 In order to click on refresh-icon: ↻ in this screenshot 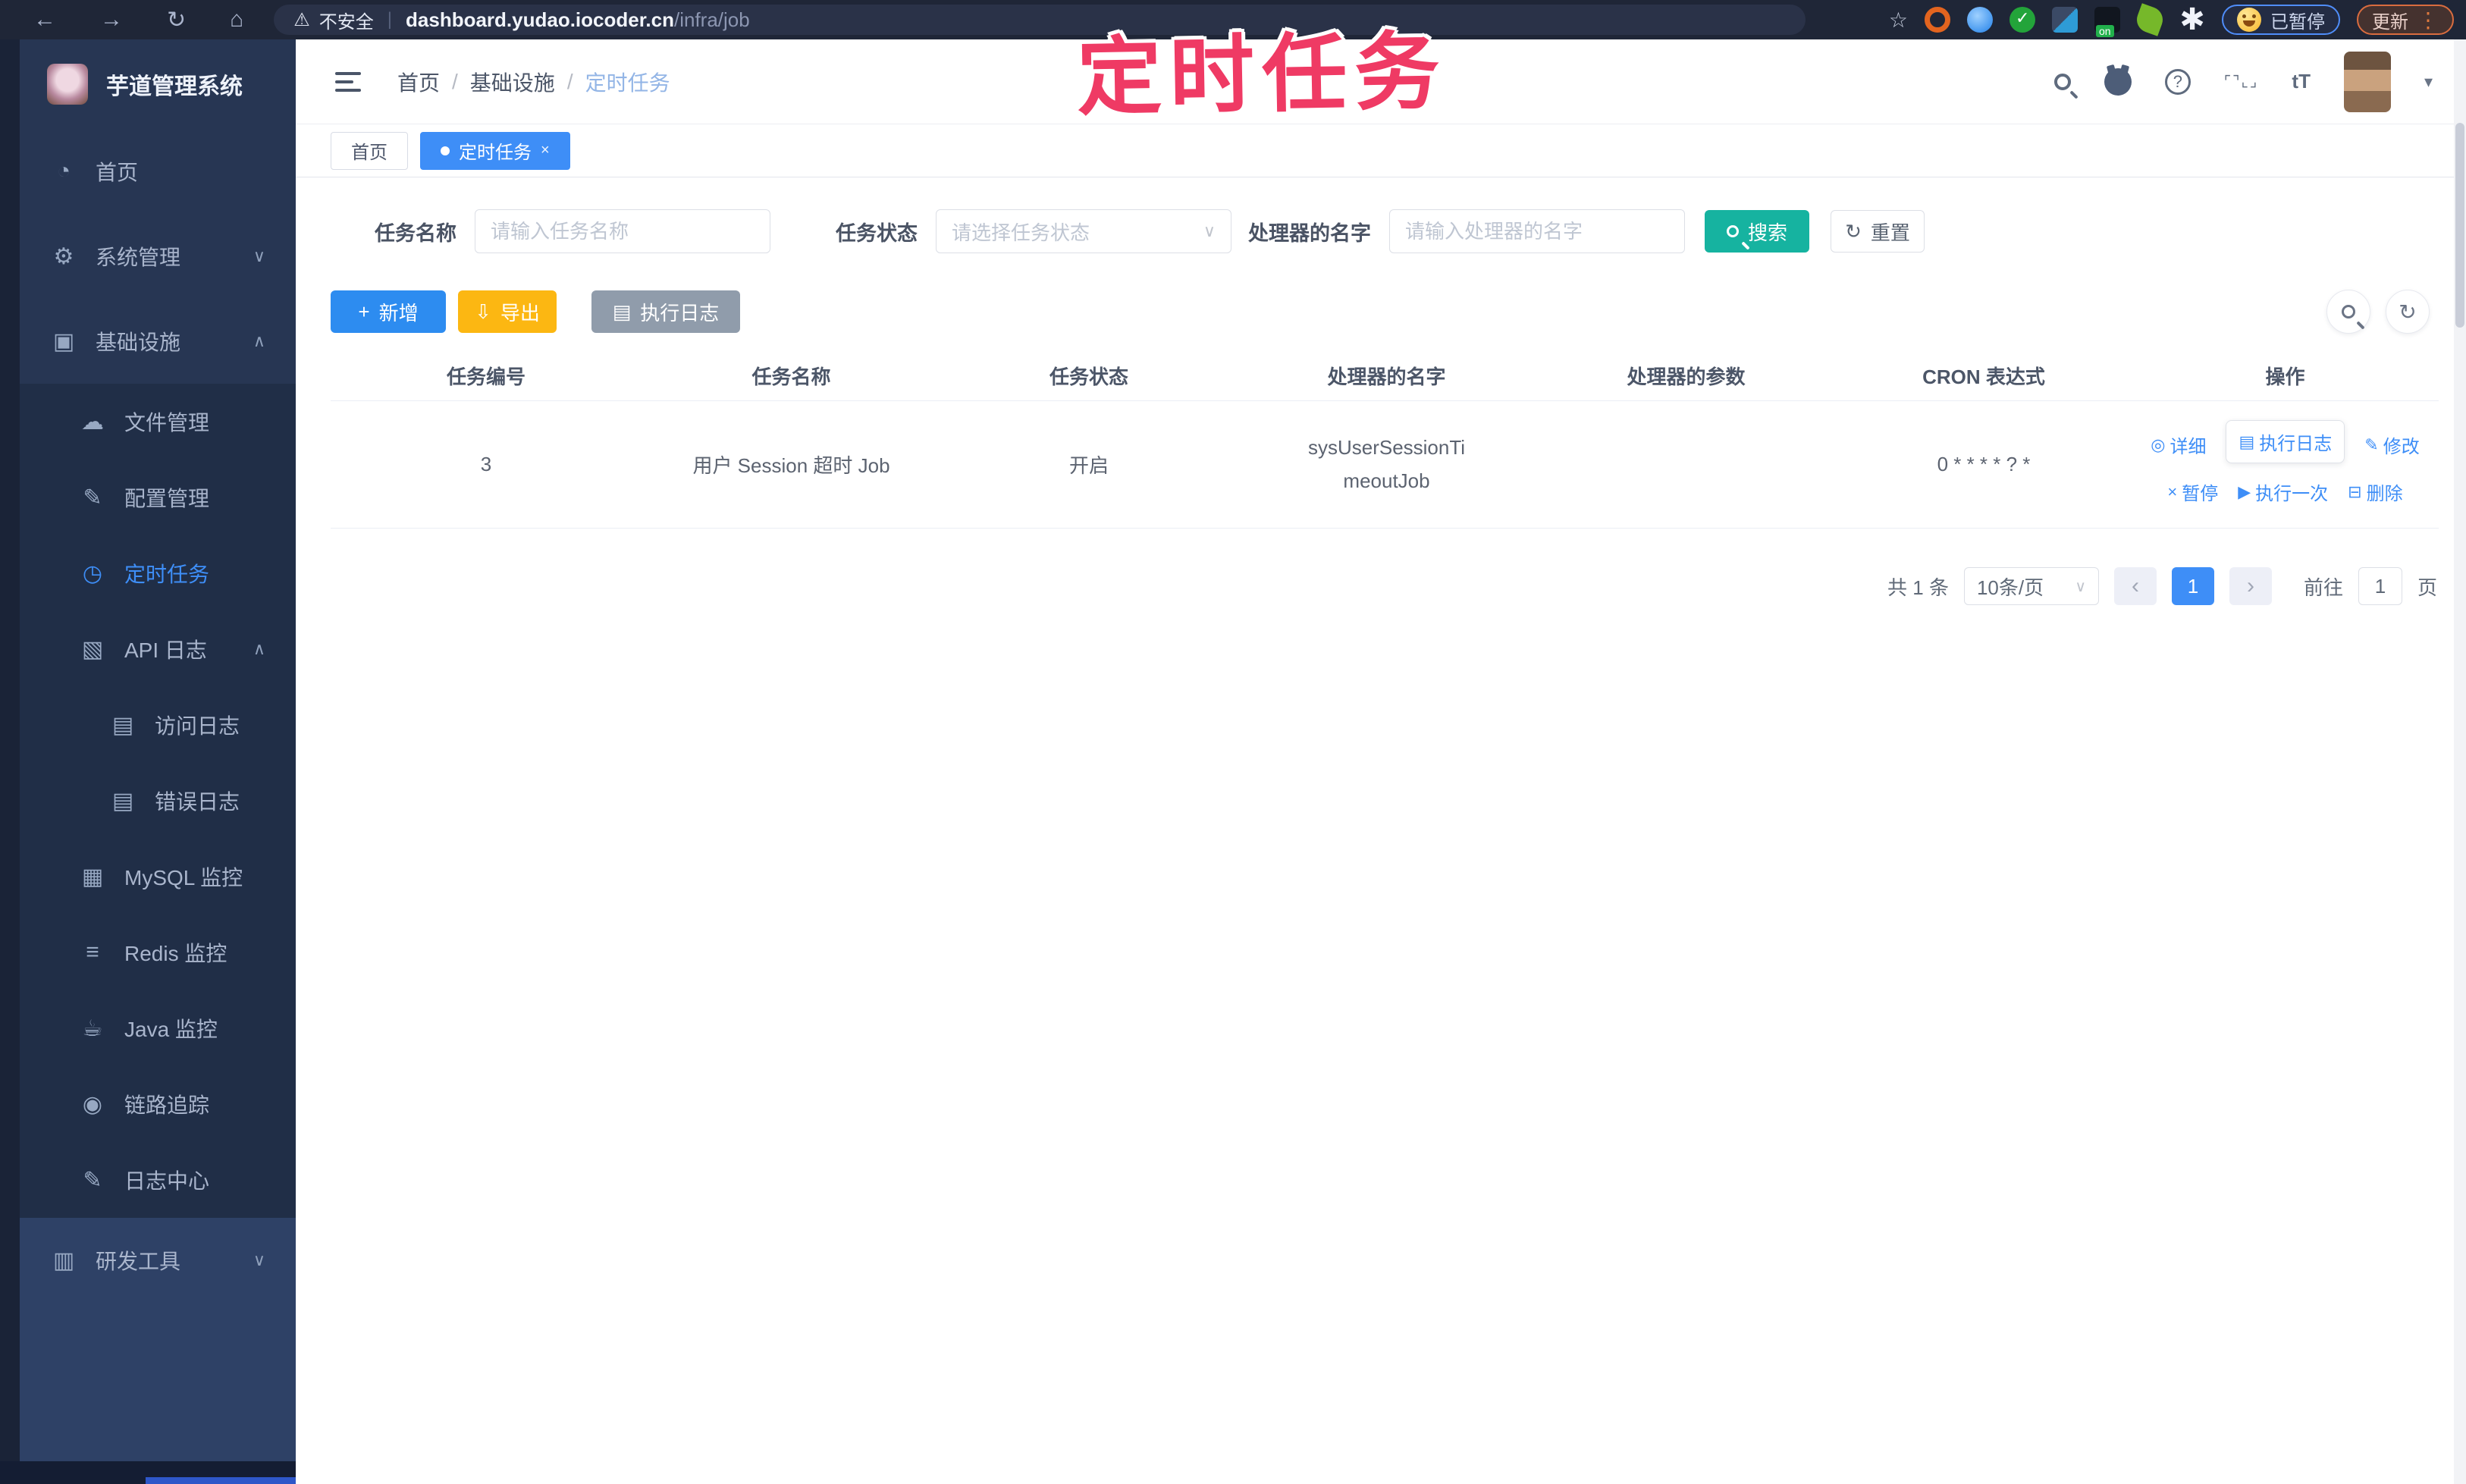, I will do `click(1853, 231)`.